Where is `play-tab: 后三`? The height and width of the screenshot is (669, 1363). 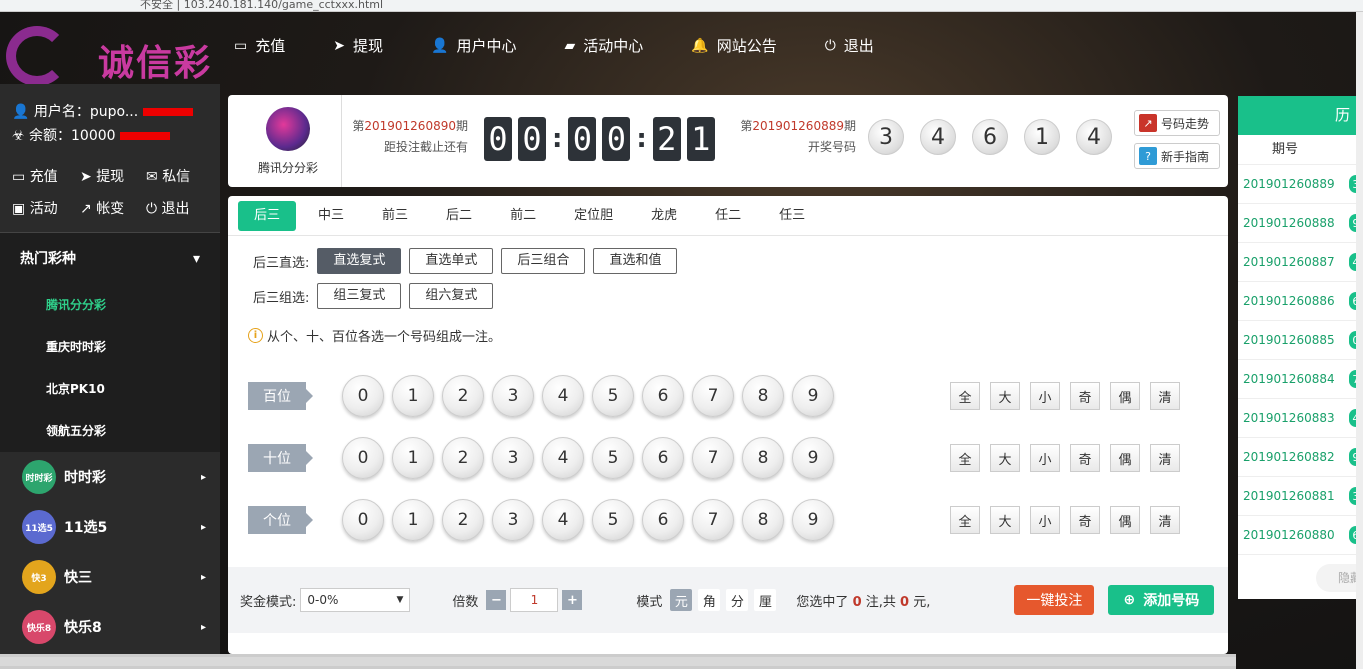 play-tab: 后三 is located at coordinates (267, 215).